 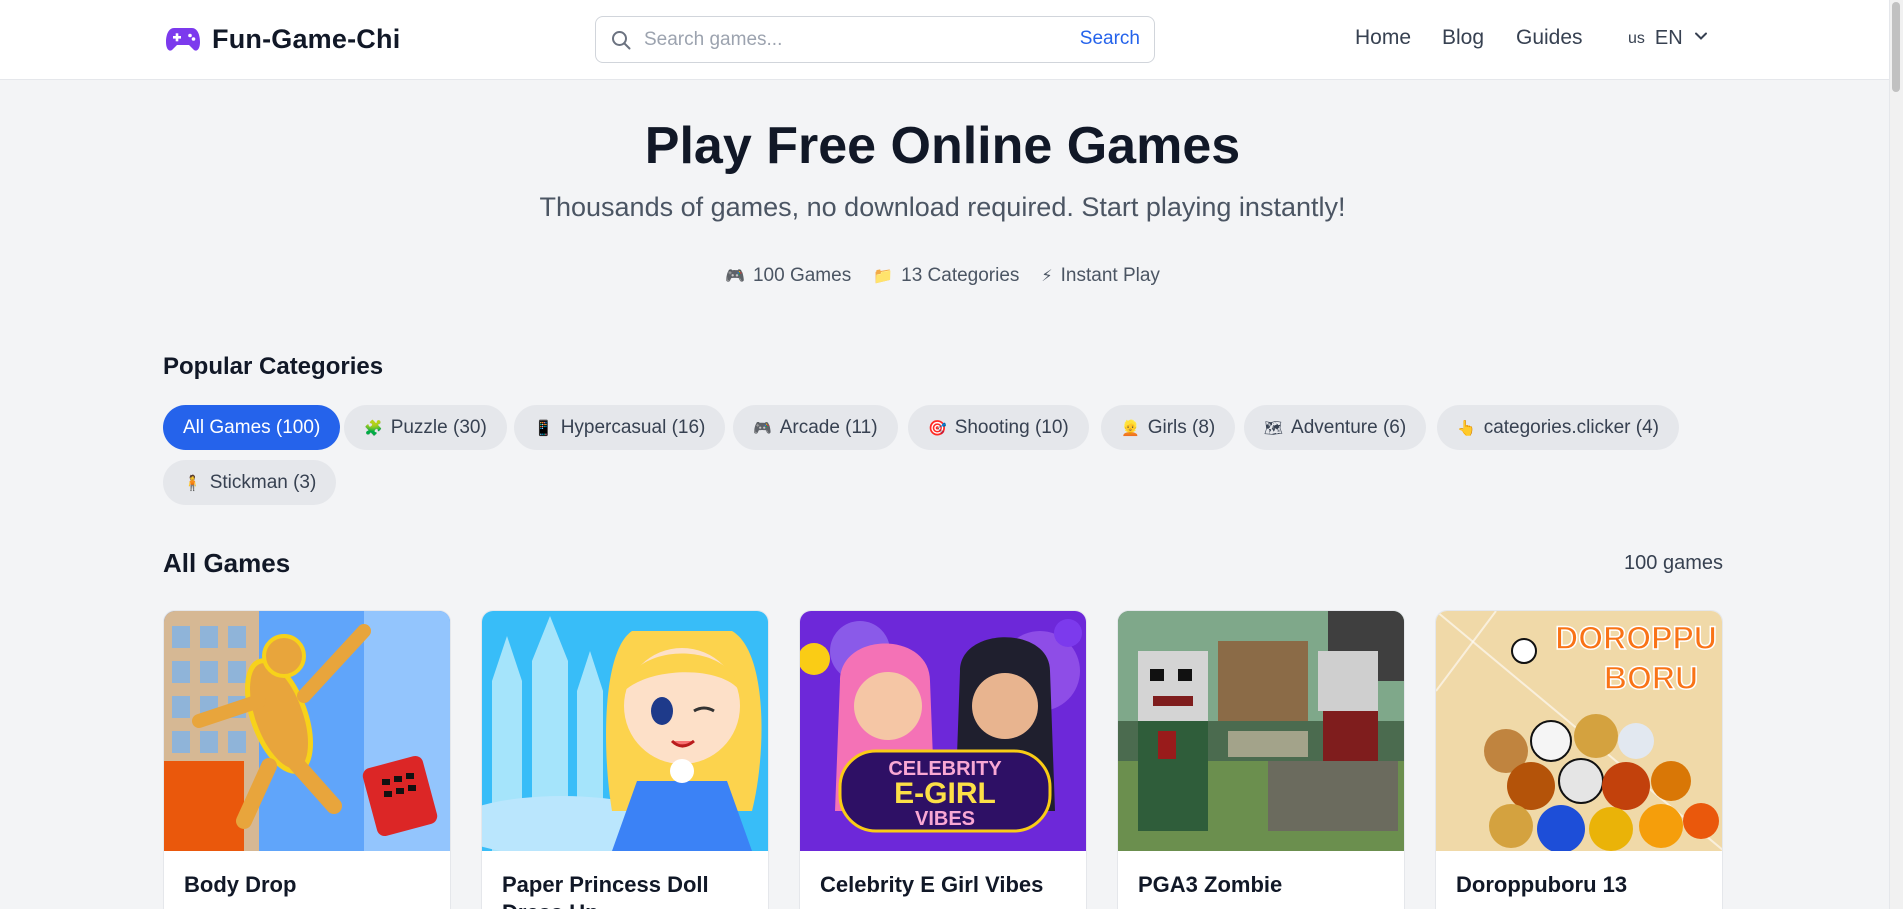 What do you see at coordinates (1181, 427) in the screenshot?
I see `category-label: Girls (8)` at bounding box center [1181, 427].